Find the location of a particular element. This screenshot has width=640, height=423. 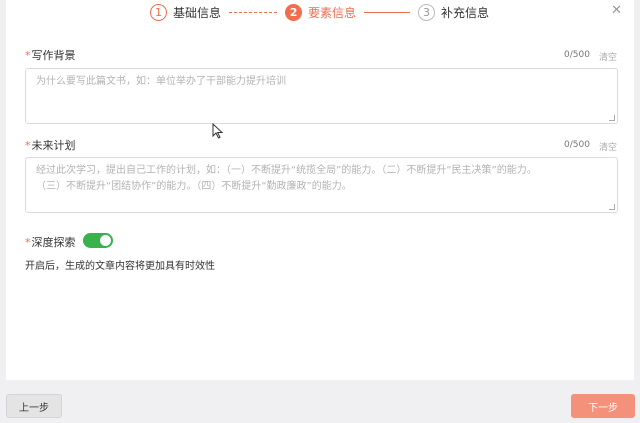

stepper: 1 基础信息 2 要素信息 3 补充信息 is located at coordinates (319, 12).